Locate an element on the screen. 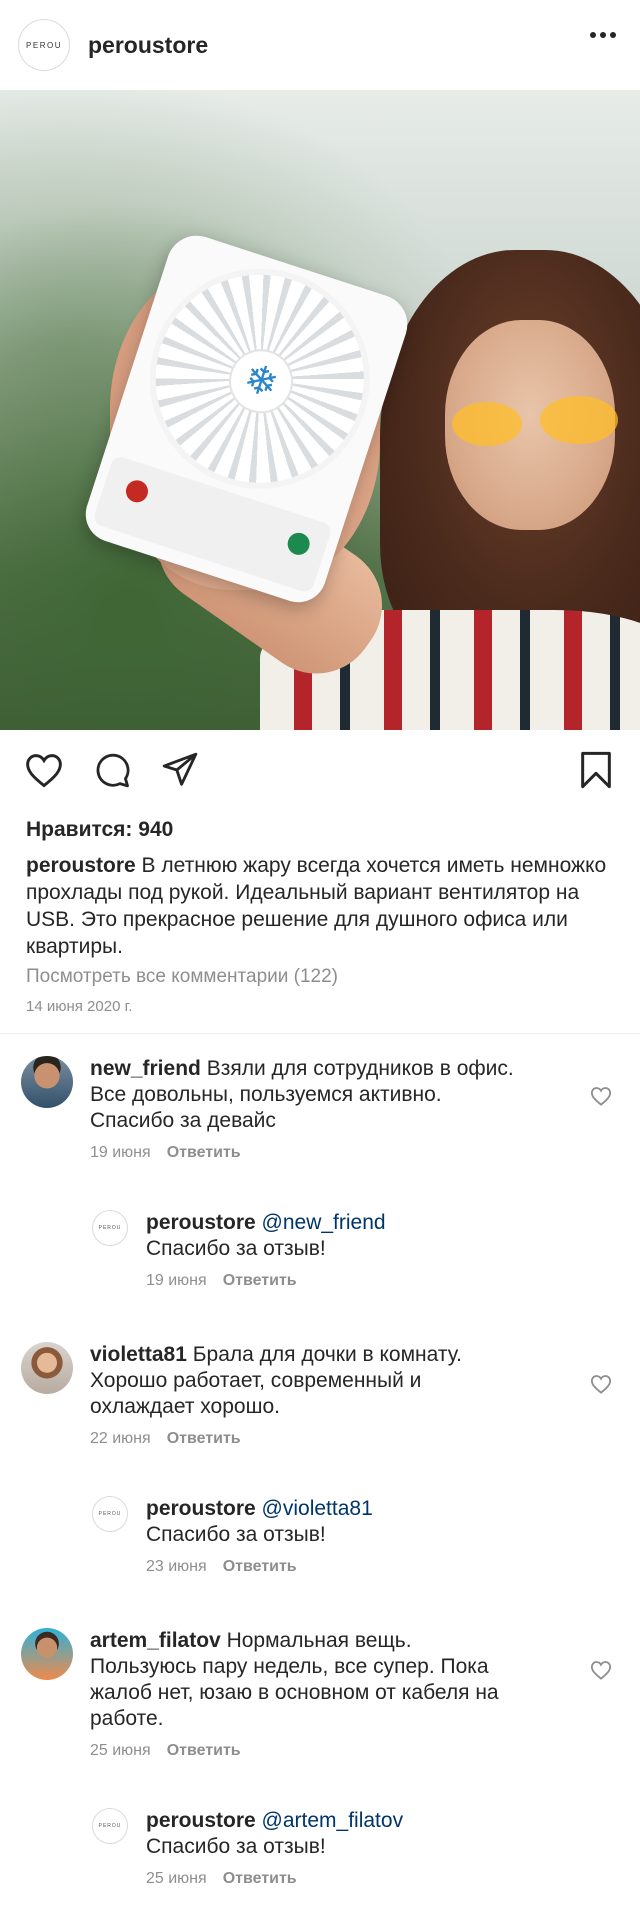 This screenshot has height=1916, width=640. more-horizontal-icon is located at coordinates (603, 35).